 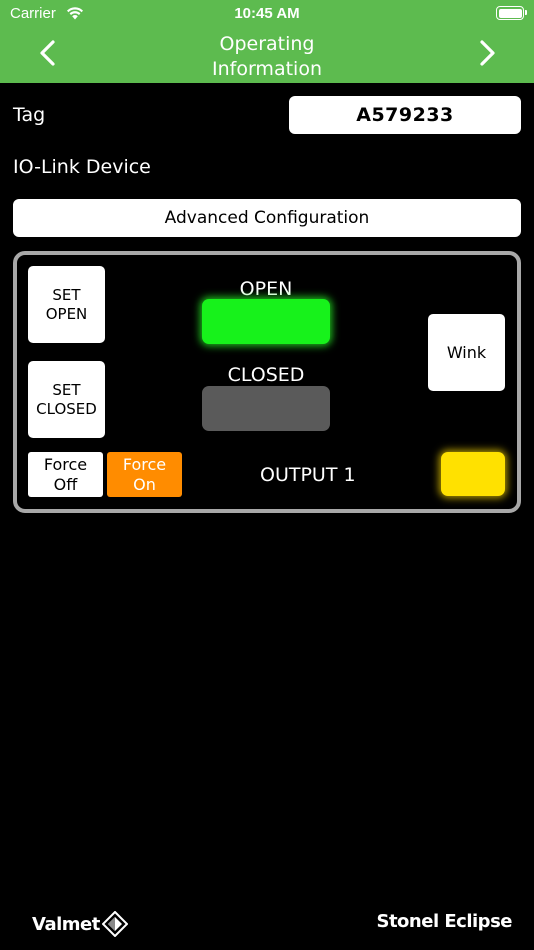 I want to click on status-bar: Carrier 10:45 AM, so click(x=267, y=14).